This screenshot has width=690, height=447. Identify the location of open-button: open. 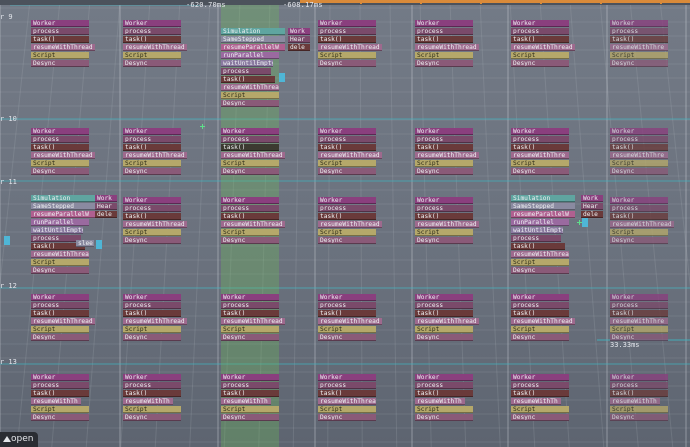
(19, 439).